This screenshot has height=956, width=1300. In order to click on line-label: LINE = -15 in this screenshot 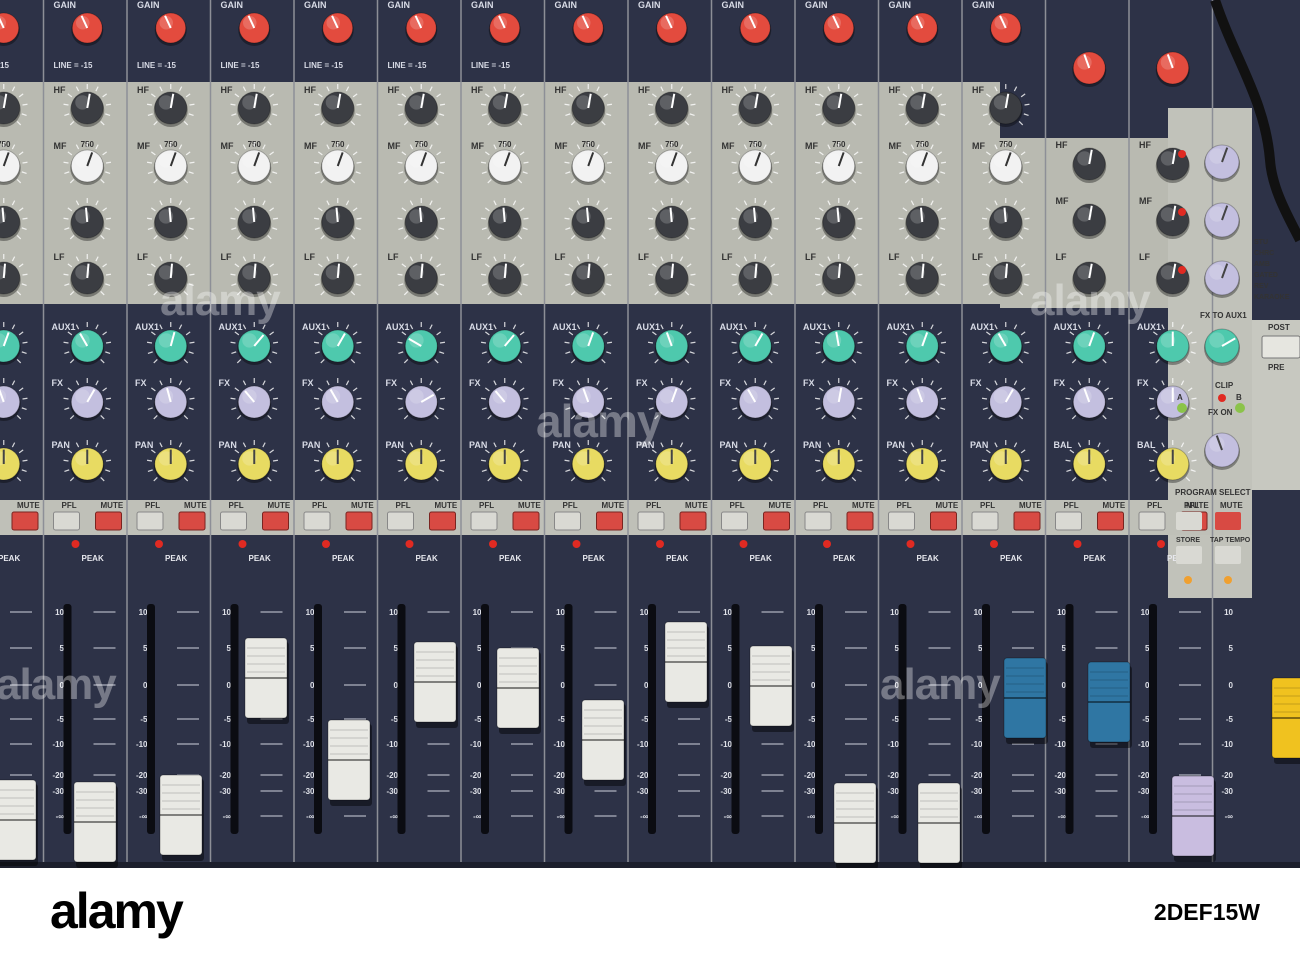, I will do `click(490, 65)`.